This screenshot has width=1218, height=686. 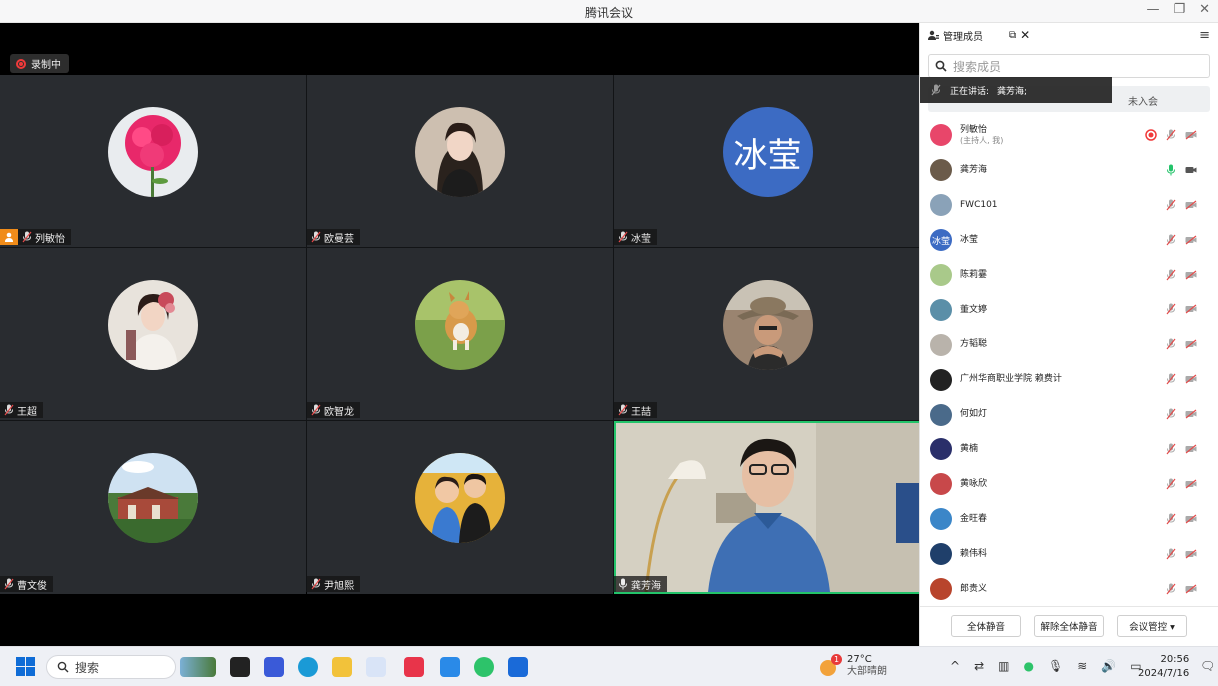 I want to click on member-name-block: 陈莉霎, so click(x=973, y=275).